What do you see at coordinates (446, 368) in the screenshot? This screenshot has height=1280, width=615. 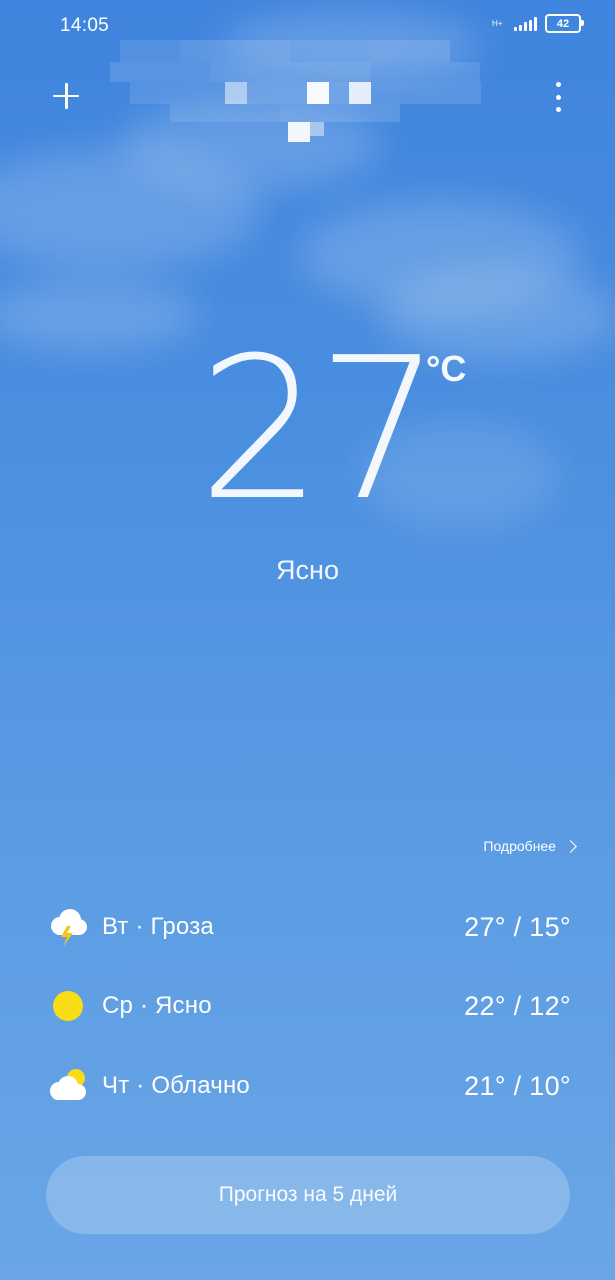 I see `temperature-unit: °C` at bounding box center [446, 368].